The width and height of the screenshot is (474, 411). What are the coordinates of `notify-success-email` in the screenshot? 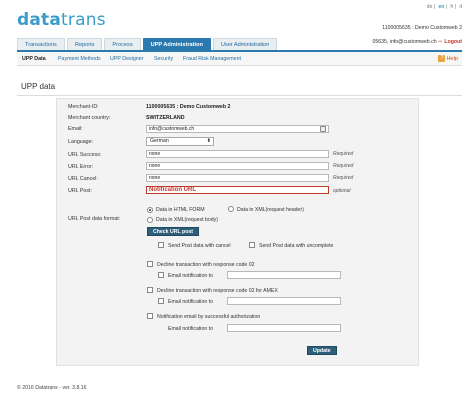 It's located at (284, 328).